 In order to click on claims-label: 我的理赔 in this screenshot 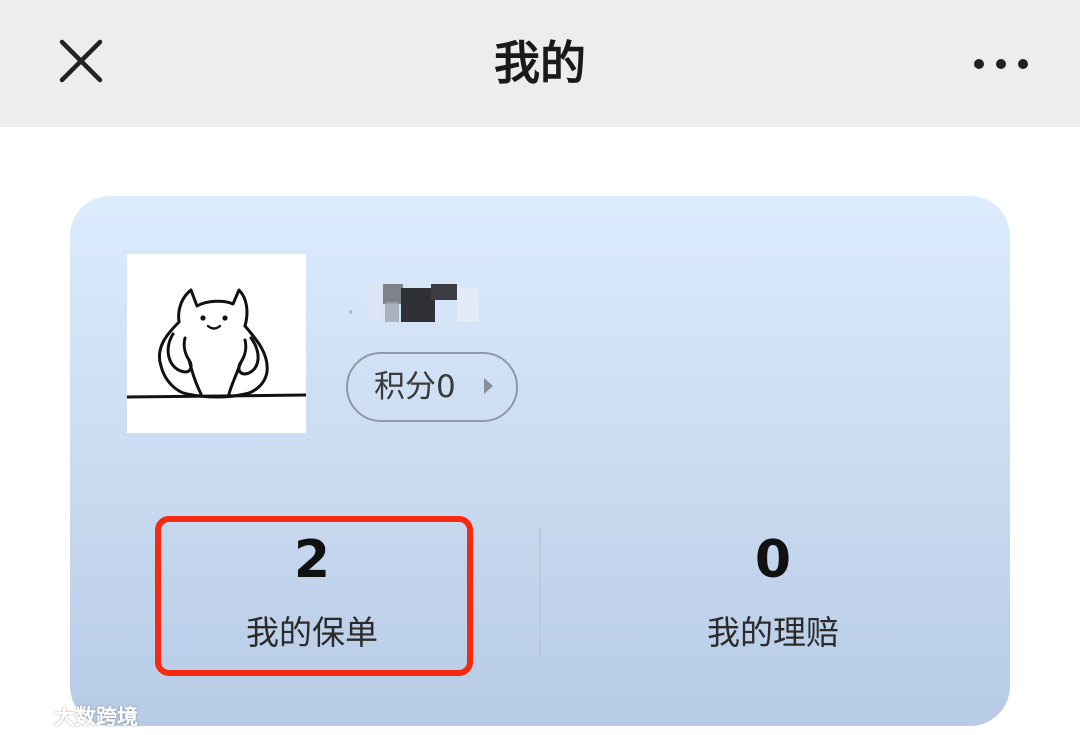, I will do `click(773, 632)`.